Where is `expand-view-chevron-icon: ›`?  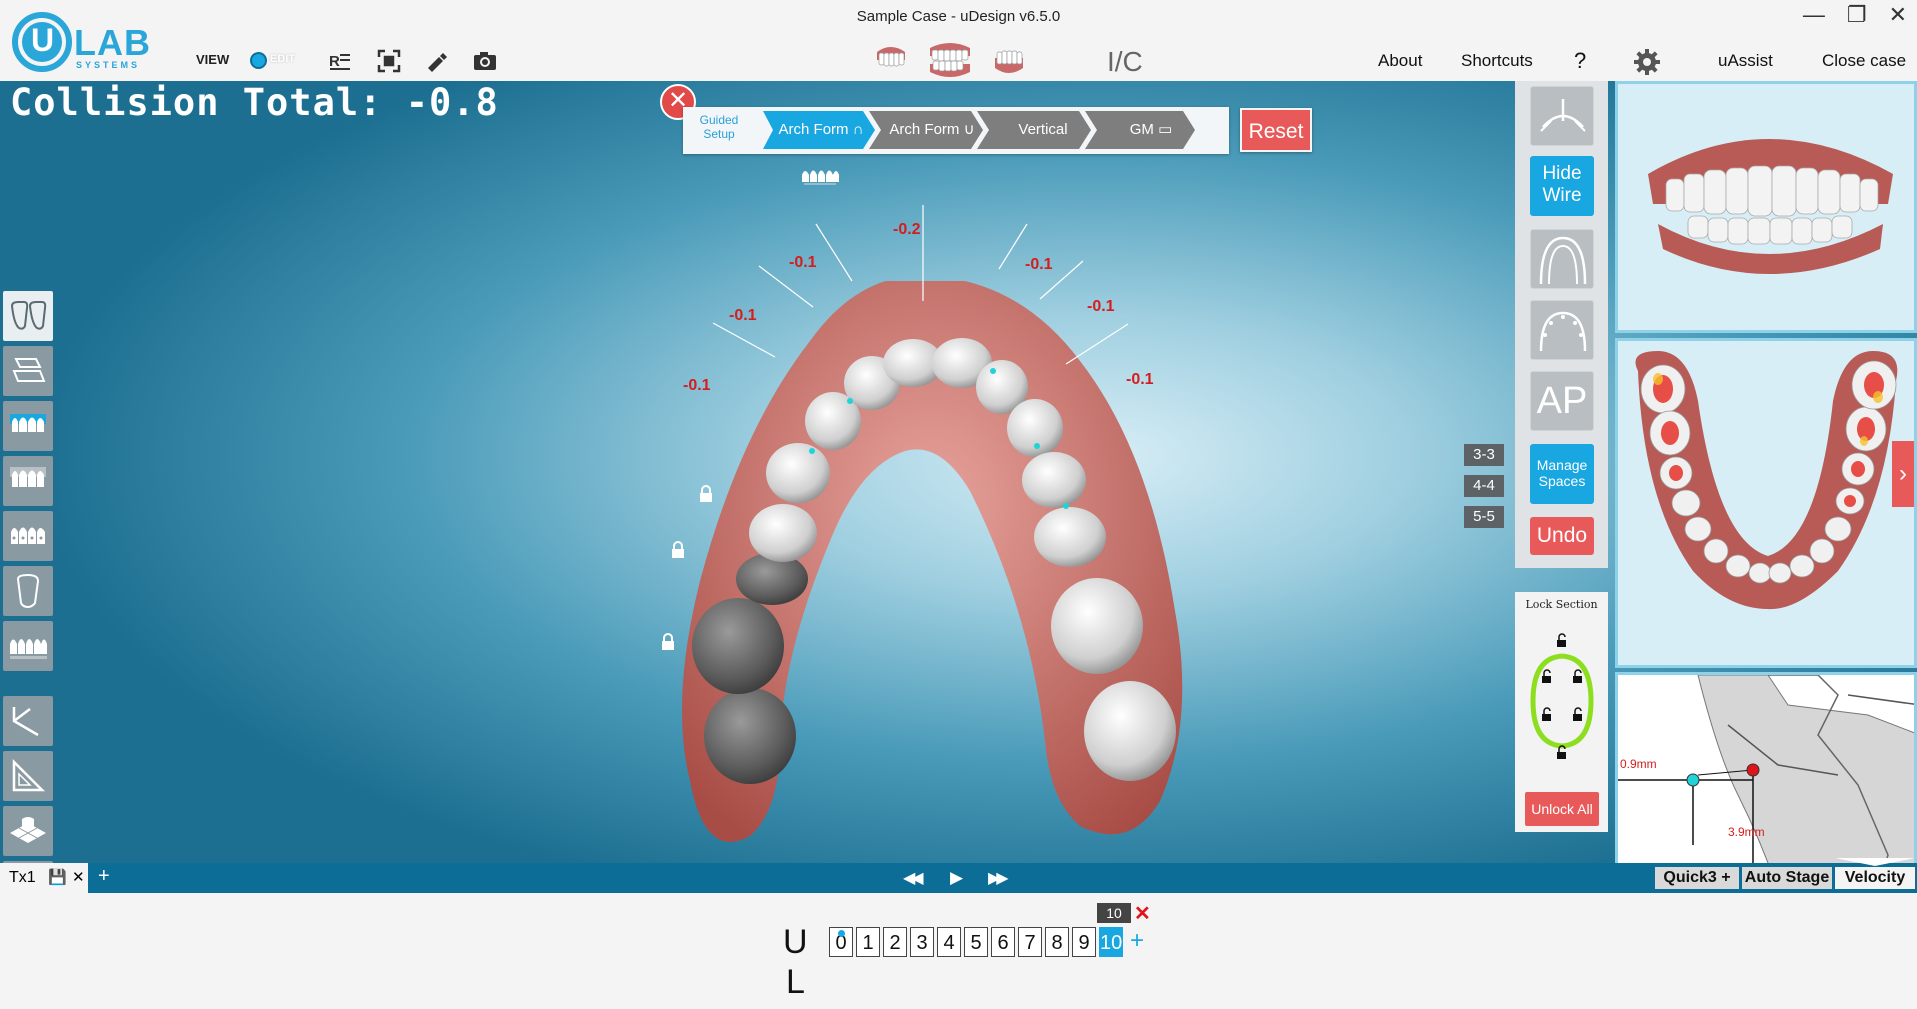
expand-view-chevron-icon: › is located at coordinates (1903, 474).